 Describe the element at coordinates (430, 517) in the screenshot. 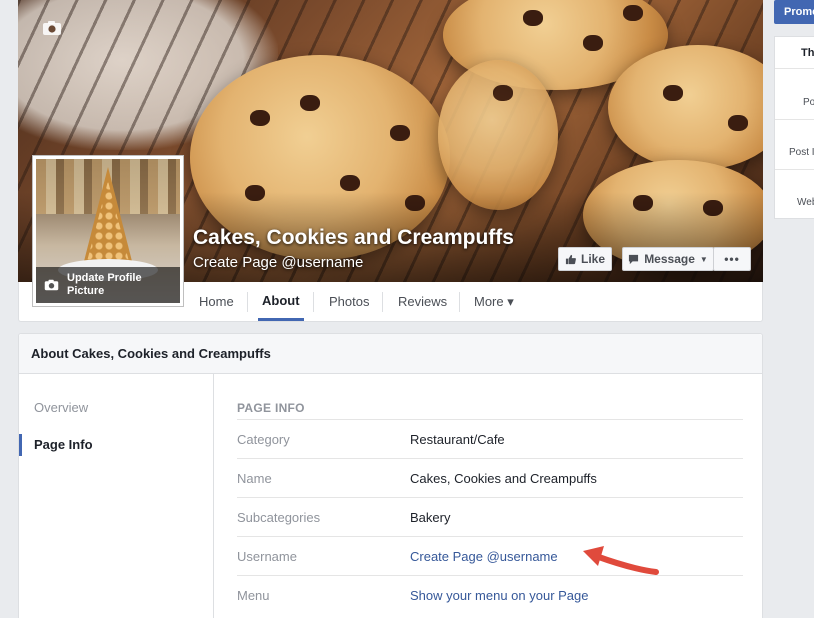

I see `info-value: Bakery` at that location.